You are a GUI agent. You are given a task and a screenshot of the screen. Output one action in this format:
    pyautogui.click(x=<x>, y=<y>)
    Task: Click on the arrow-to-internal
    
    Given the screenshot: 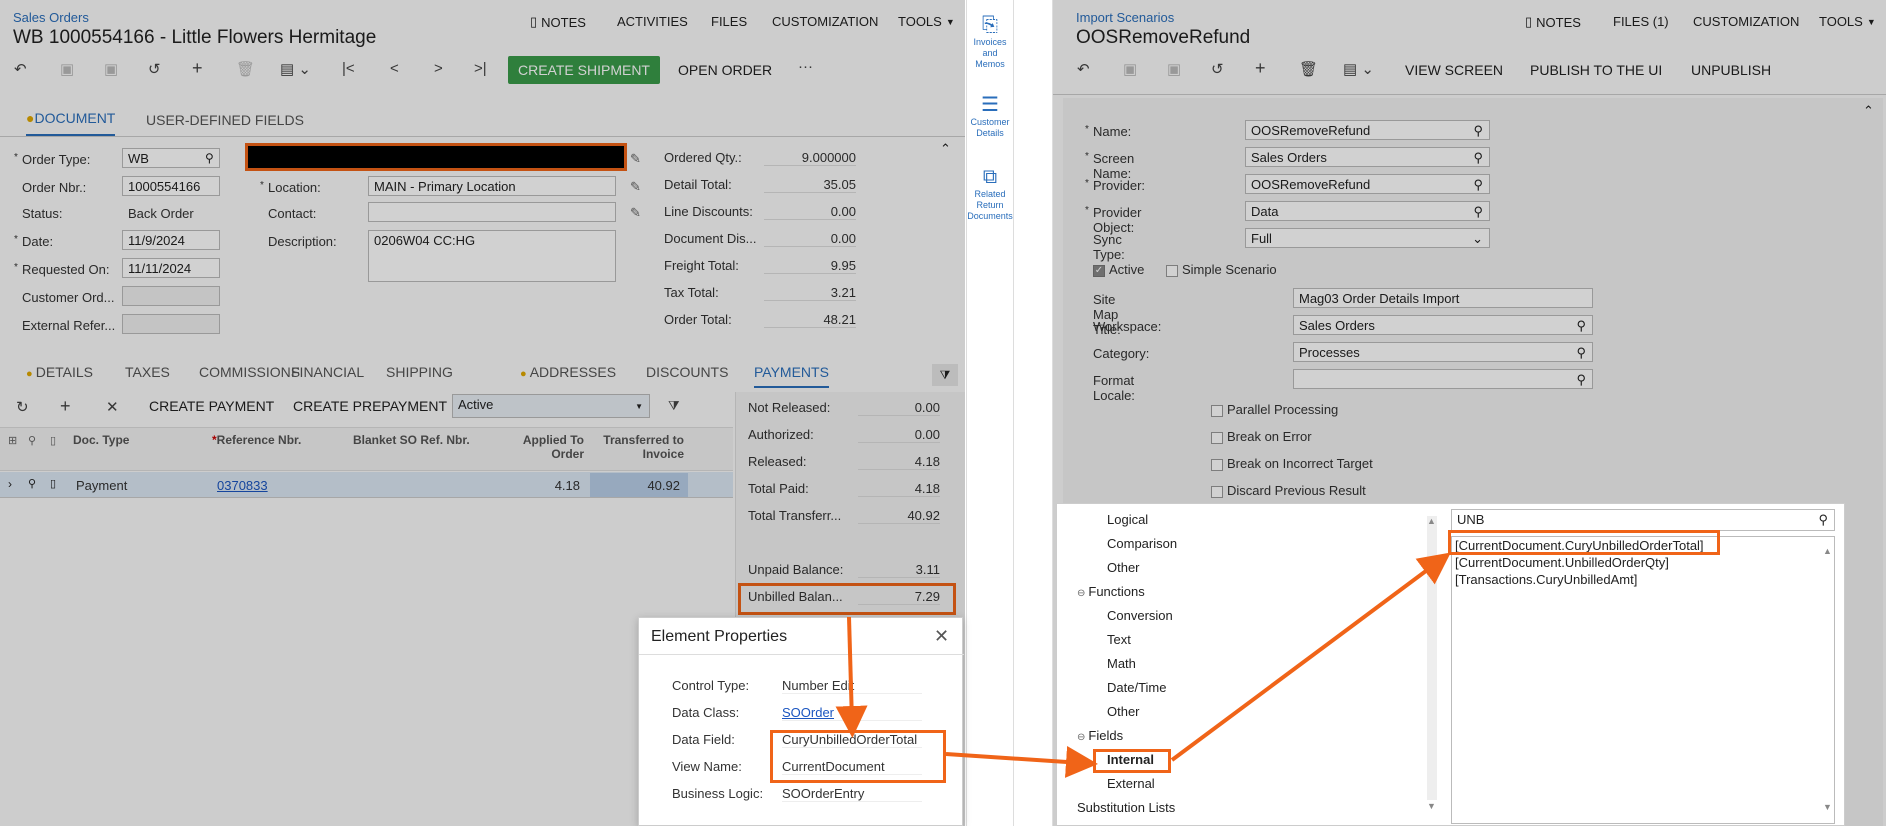 What is the action you would take?
    pyautogui.click(x=1021, y=761)
    